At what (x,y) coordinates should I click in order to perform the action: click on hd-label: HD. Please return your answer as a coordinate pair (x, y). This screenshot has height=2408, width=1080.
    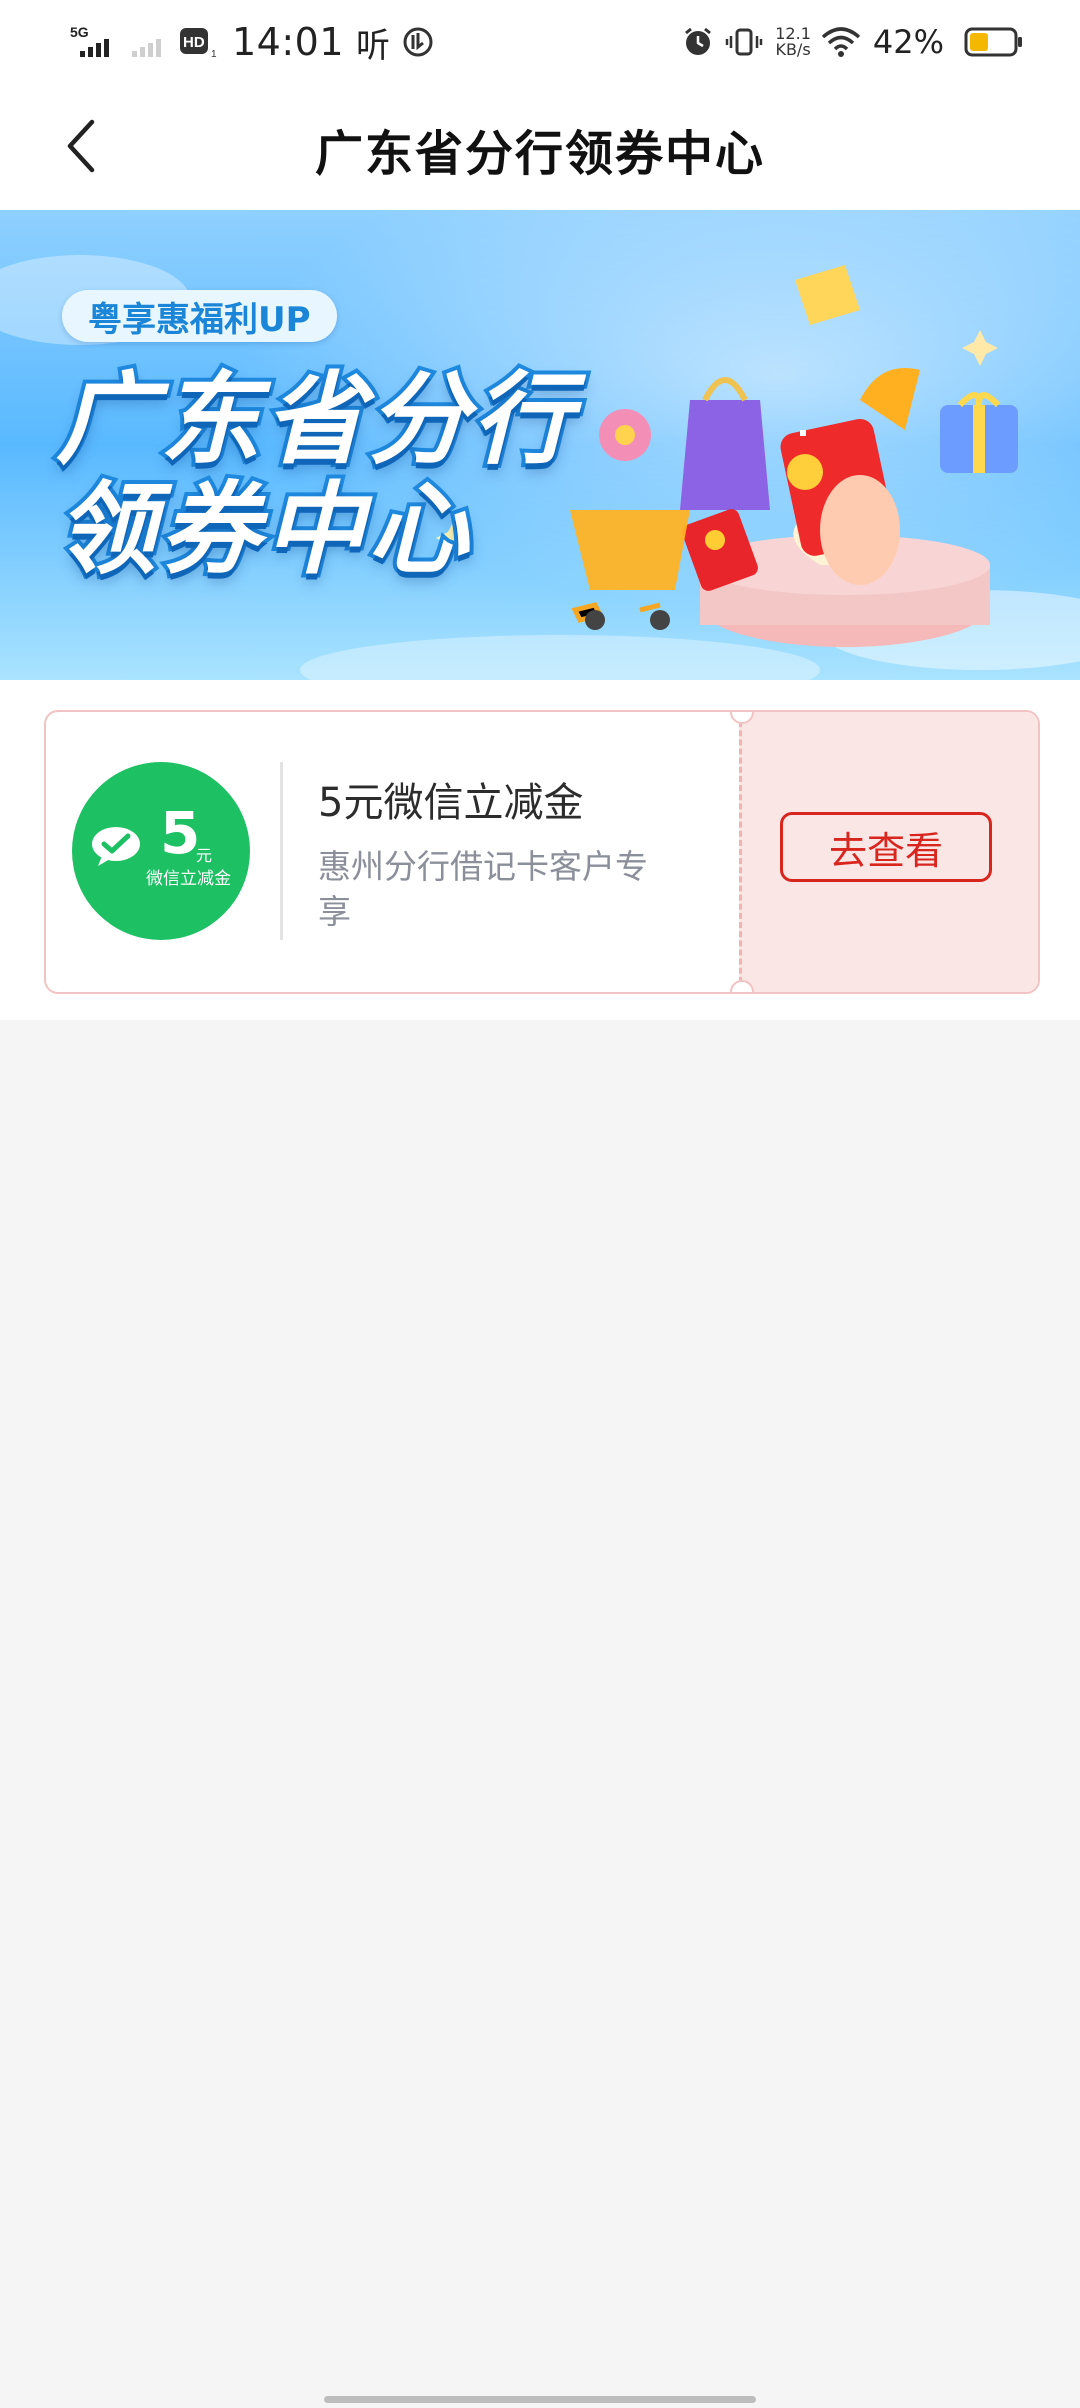
    Looking at the image, I should click on (194, 42).